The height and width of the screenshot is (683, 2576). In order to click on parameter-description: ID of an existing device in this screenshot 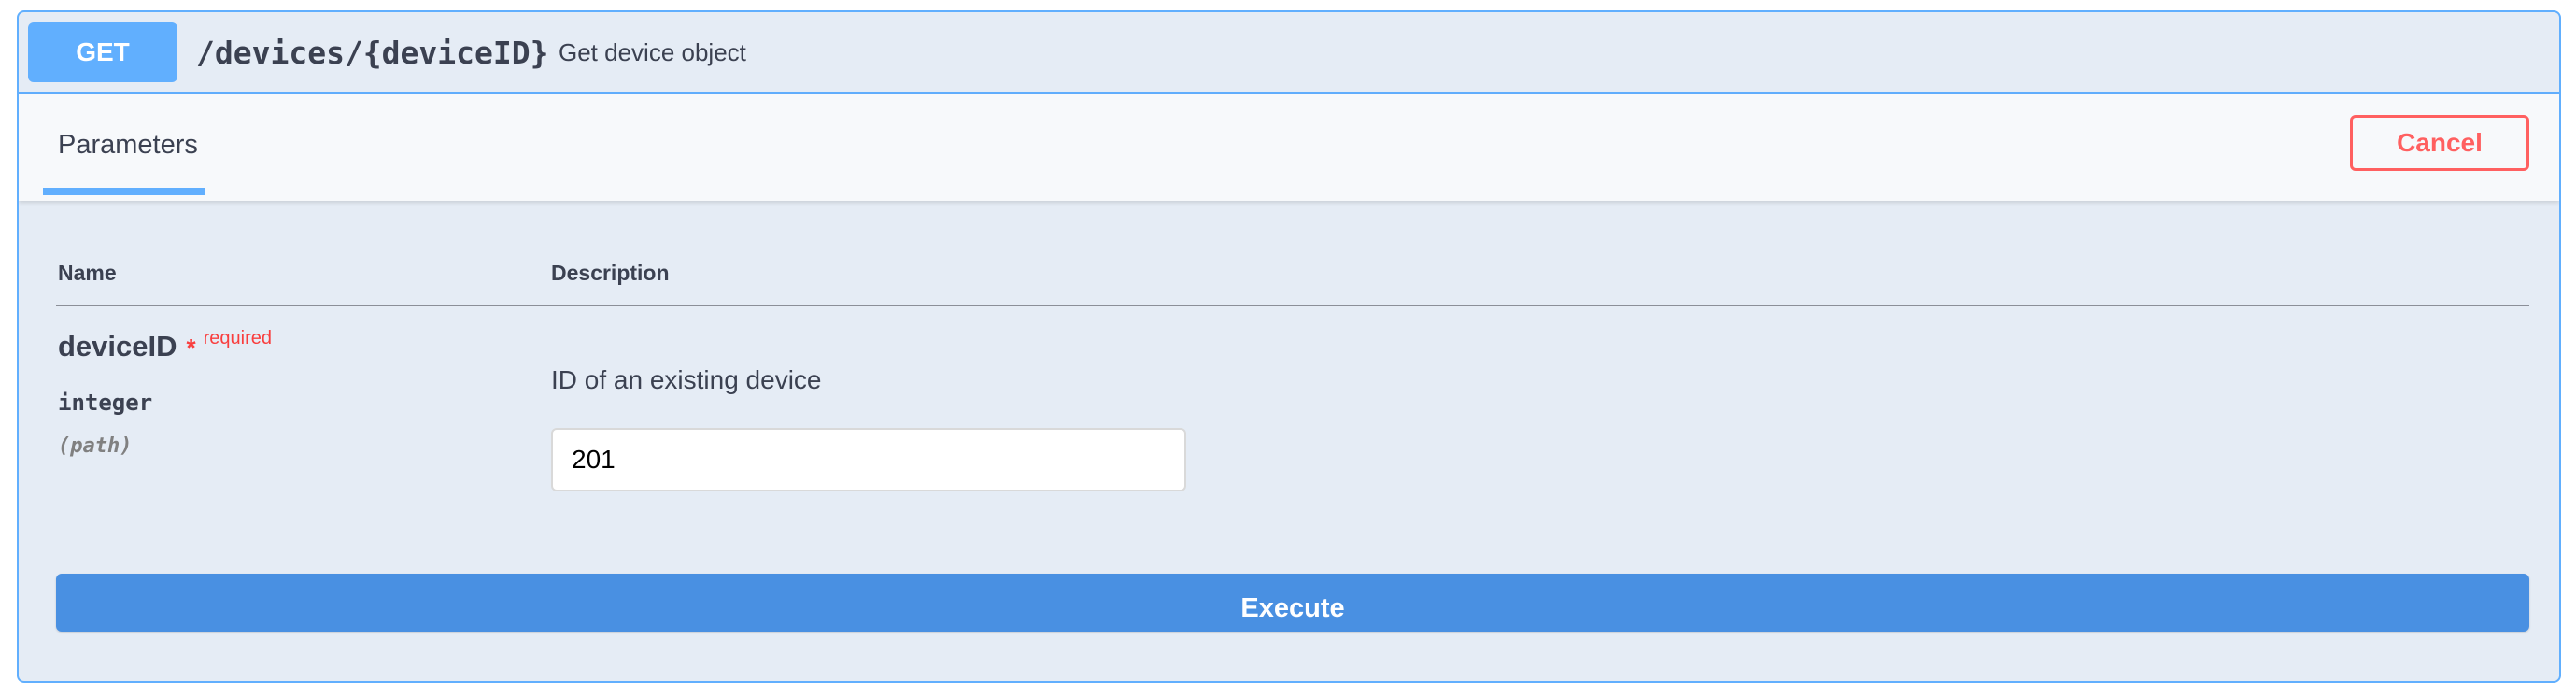, I will do `click(686, 379)`.